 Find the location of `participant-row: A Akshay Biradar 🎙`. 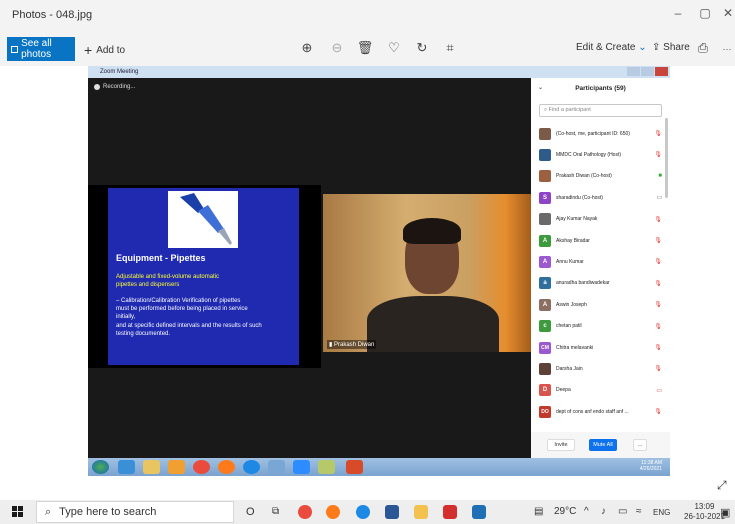

participant-row: A Akshay Biradar 🎙 is located at coordinates (600, 240).